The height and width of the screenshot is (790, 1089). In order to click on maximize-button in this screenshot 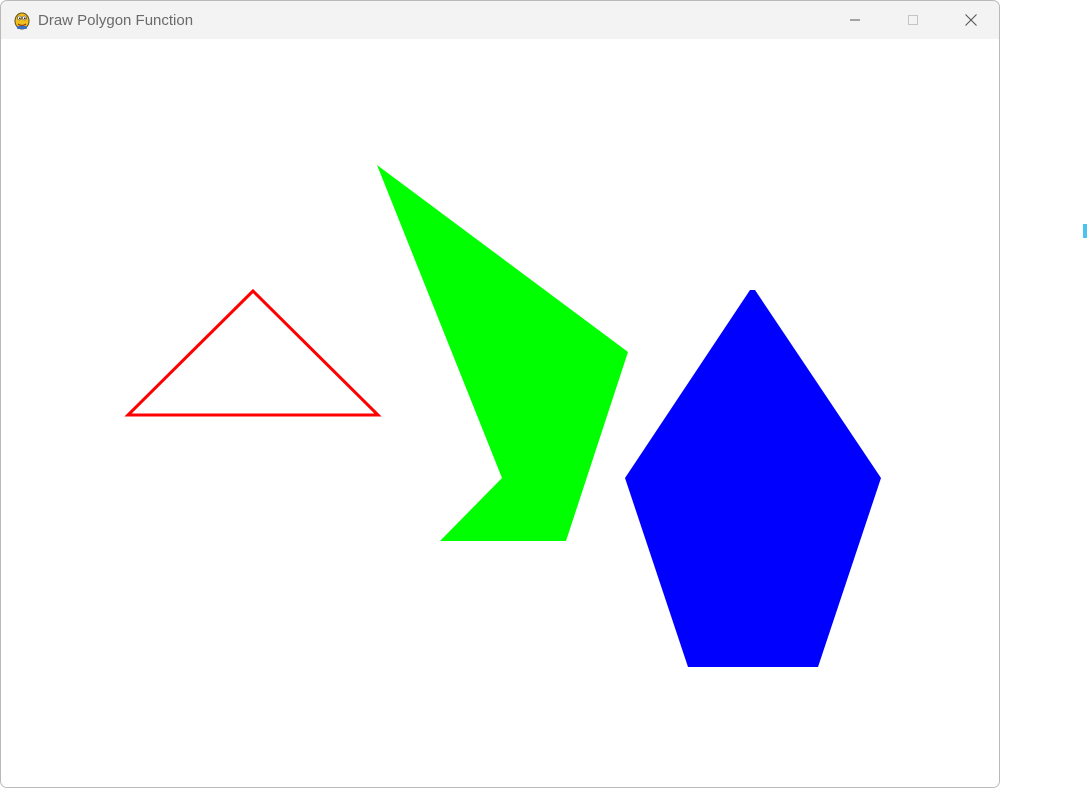, I will do `click(913, 20)`.